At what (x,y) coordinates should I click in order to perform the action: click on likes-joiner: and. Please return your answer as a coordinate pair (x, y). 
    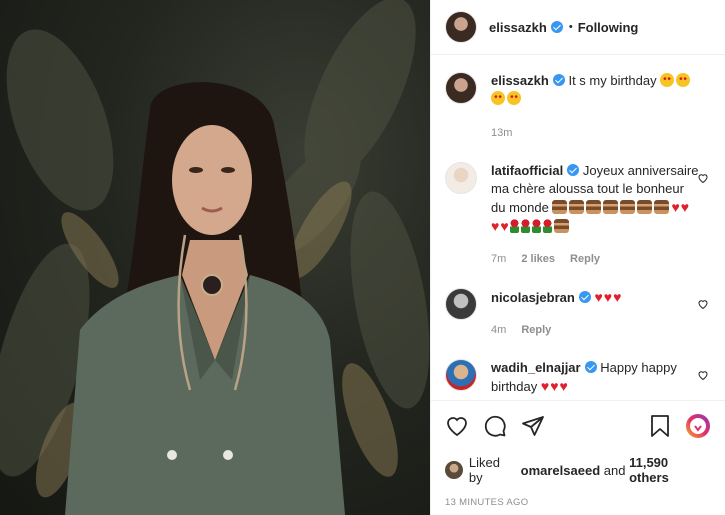
    Looking at the image, I should click on (614, 470).